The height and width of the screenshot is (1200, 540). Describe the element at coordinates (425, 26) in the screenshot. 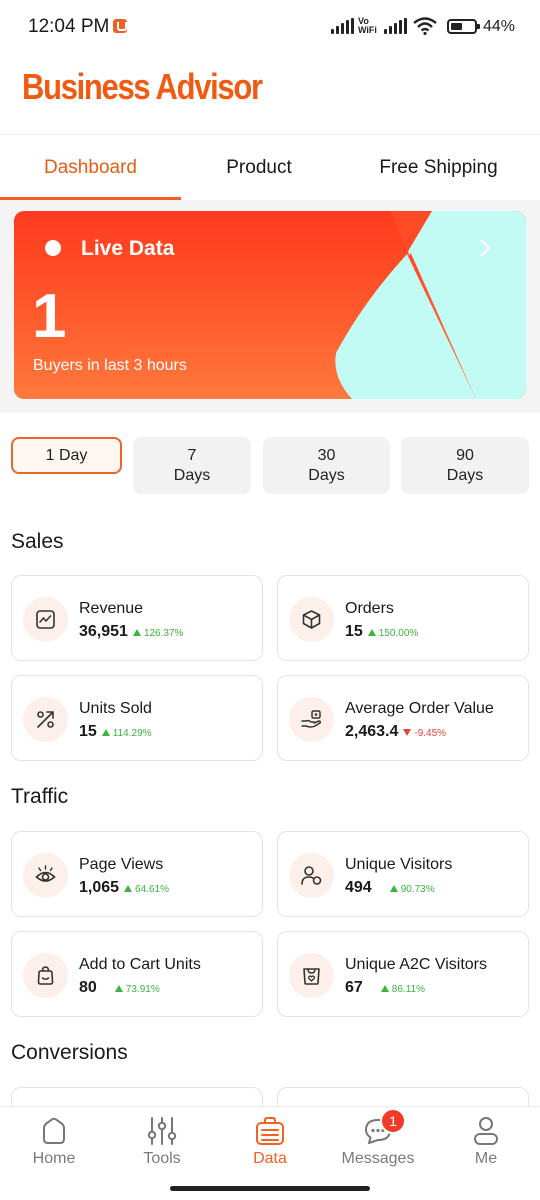

I see `wifi-icon` at that location.